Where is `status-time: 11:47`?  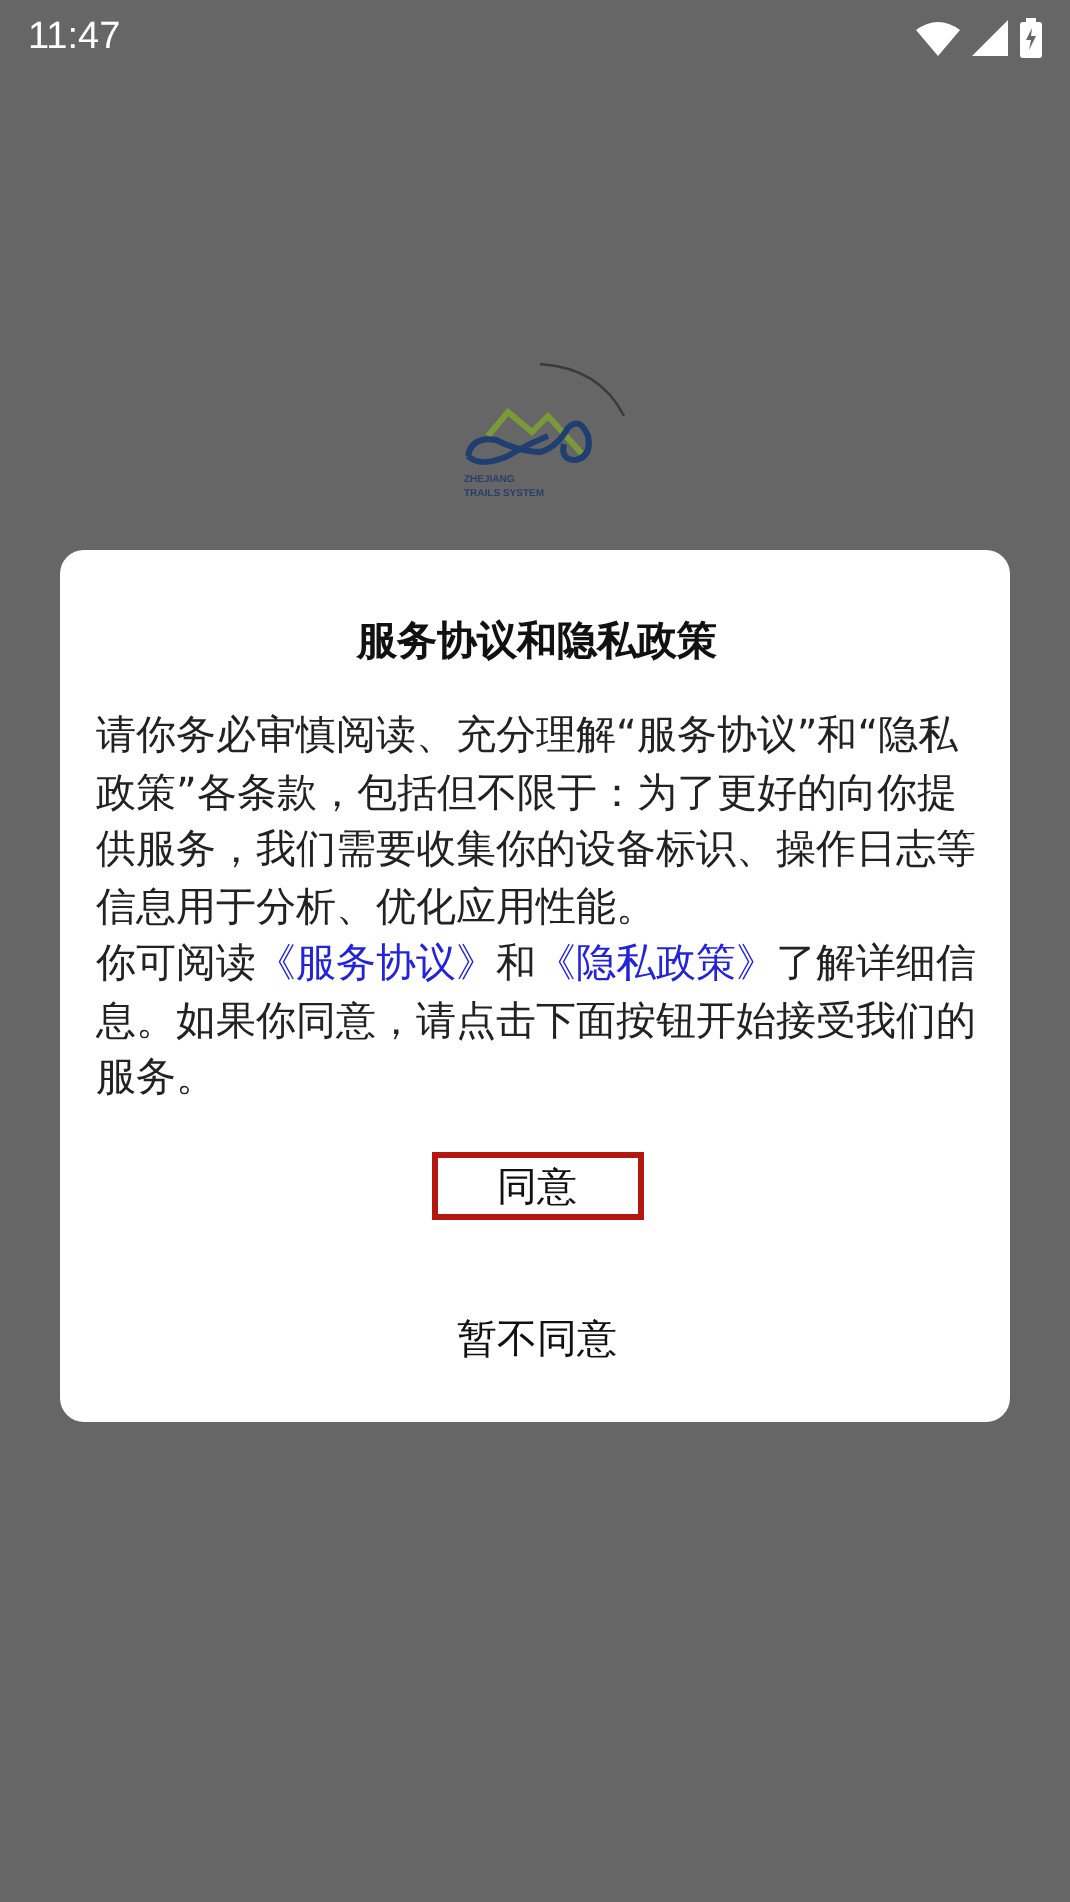 status-time: 11:47 is located at coordinates (74, 38).